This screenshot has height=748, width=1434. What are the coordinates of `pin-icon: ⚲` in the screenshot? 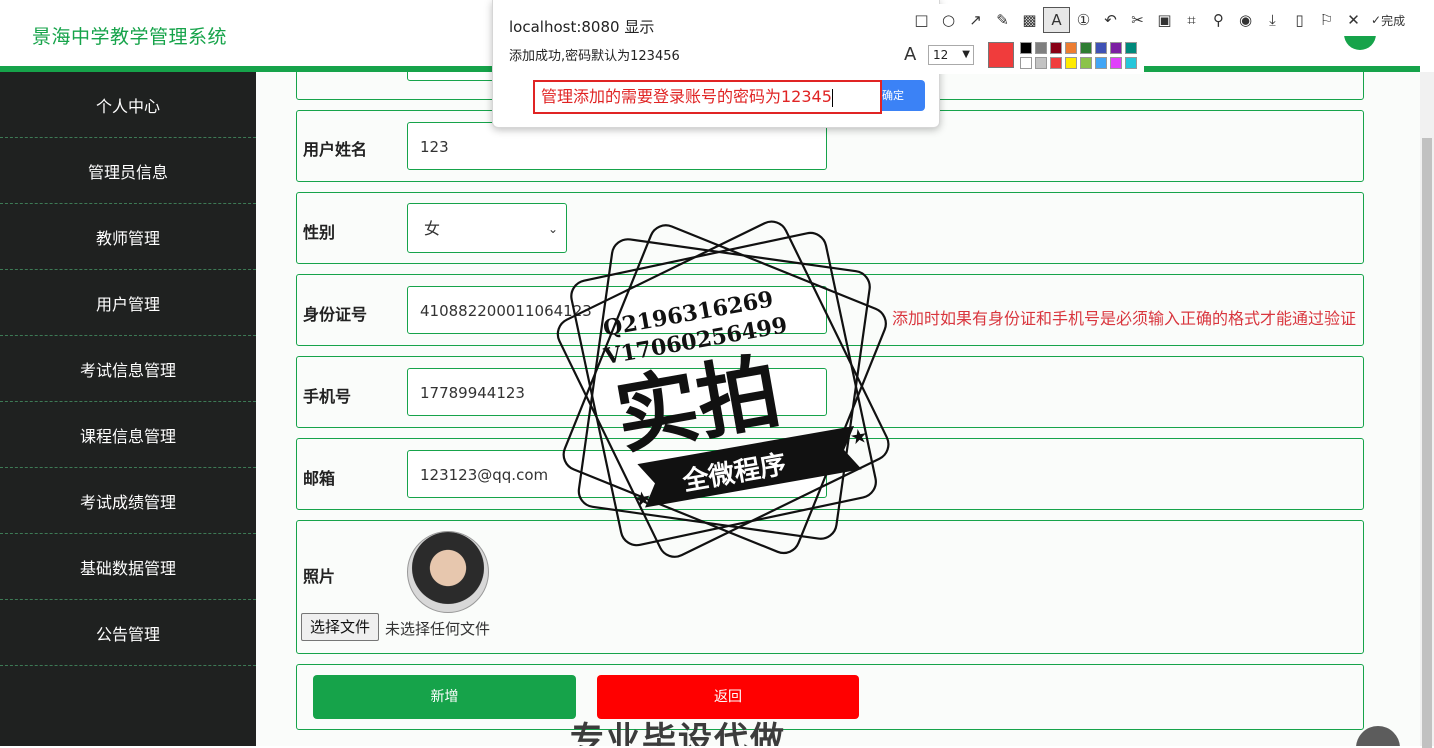 It's located at (1218, 20).